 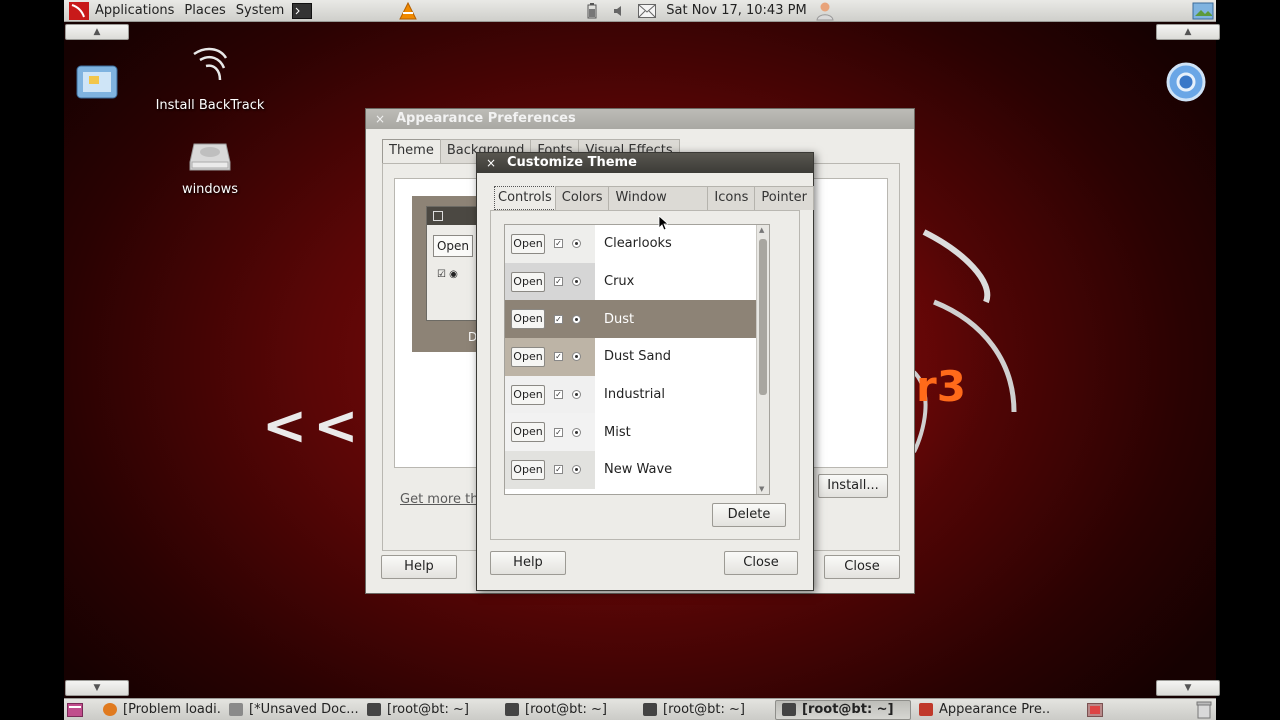 I want to click on menu-places: Places, so click(x=204, y=11).